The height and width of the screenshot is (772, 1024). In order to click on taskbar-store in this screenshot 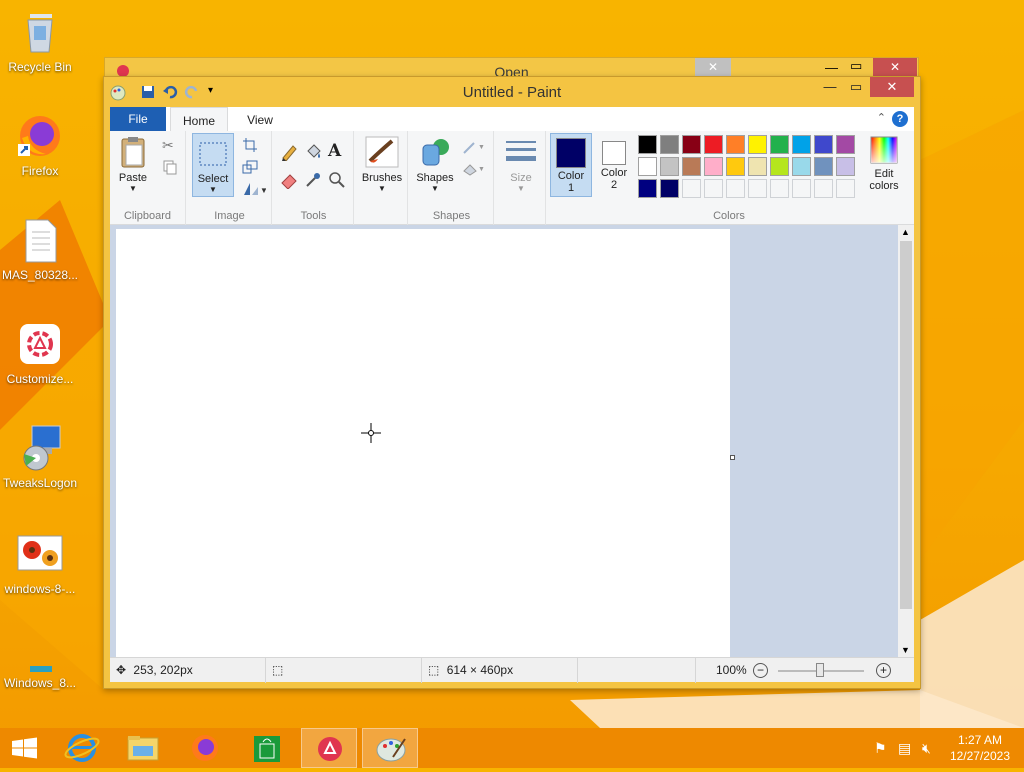, I will do `click(267, 748)`.